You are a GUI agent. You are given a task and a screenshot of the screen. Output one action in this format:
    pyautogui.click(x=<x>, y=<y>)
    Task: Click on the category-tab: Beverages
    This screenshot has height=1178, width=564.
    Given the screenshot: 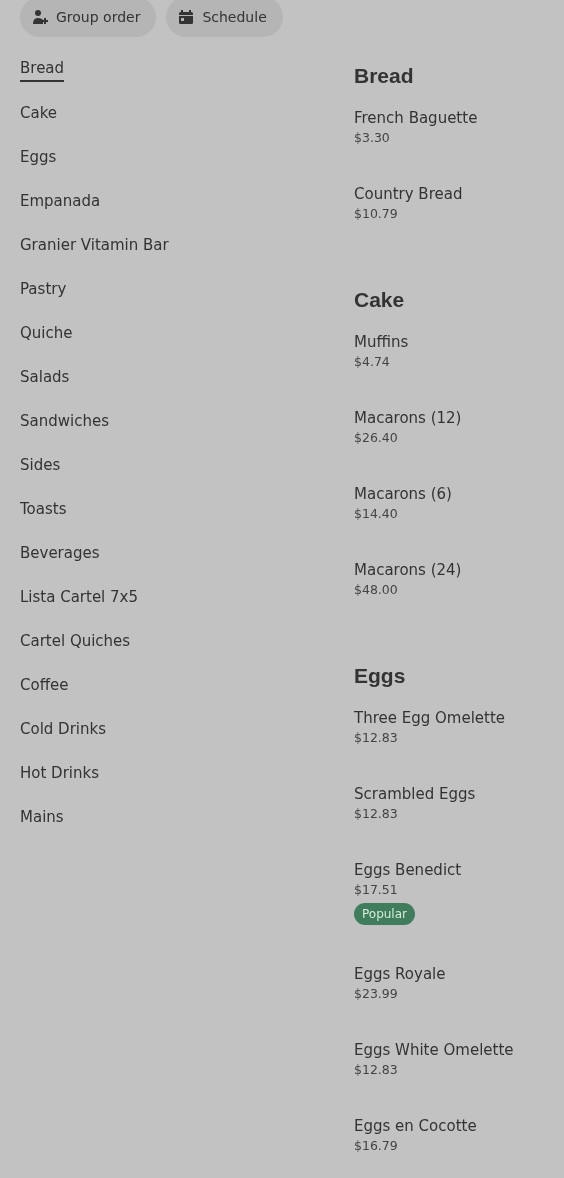 What is the action you would take?
    pyautogui.click(x=60, y=554)
    